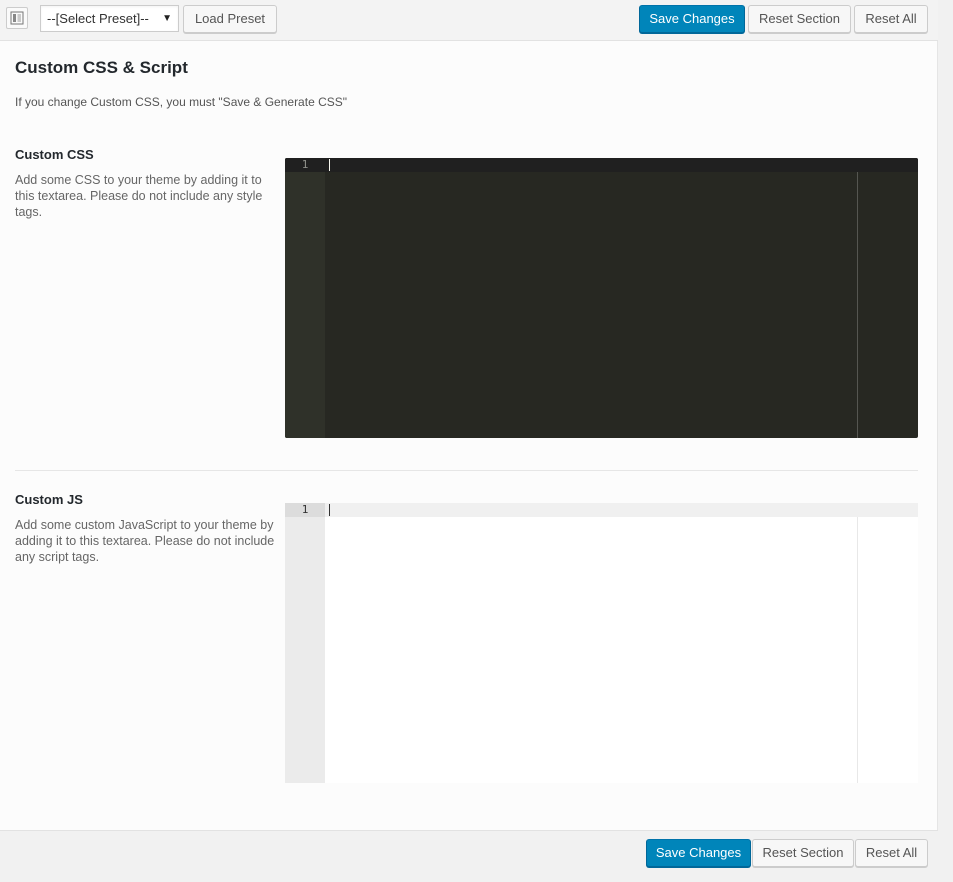  I want to click on load-preset-button: Load Preset, so click(230, 19).